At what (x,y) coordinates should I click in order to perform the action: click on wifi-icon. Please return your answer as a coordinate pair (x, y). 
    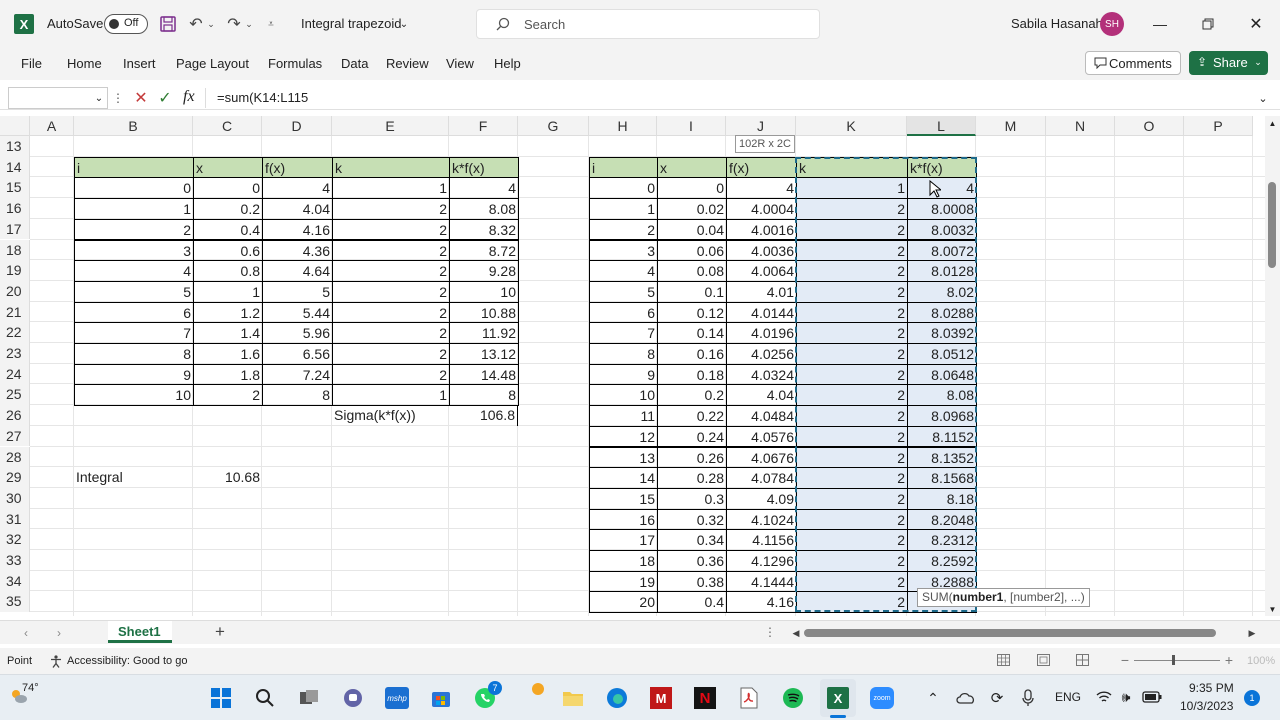
    Looking at the image, I should click on (1104, 697).